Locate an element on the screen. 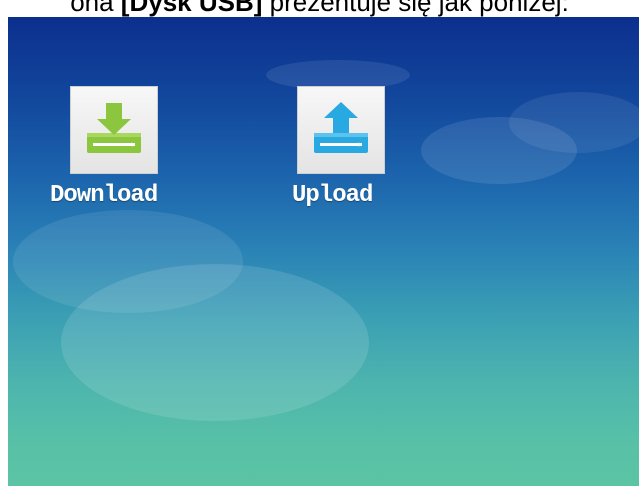 This screenshot has height=486, width=639. caption-prefix: ona is located at coordinates (95, 8).